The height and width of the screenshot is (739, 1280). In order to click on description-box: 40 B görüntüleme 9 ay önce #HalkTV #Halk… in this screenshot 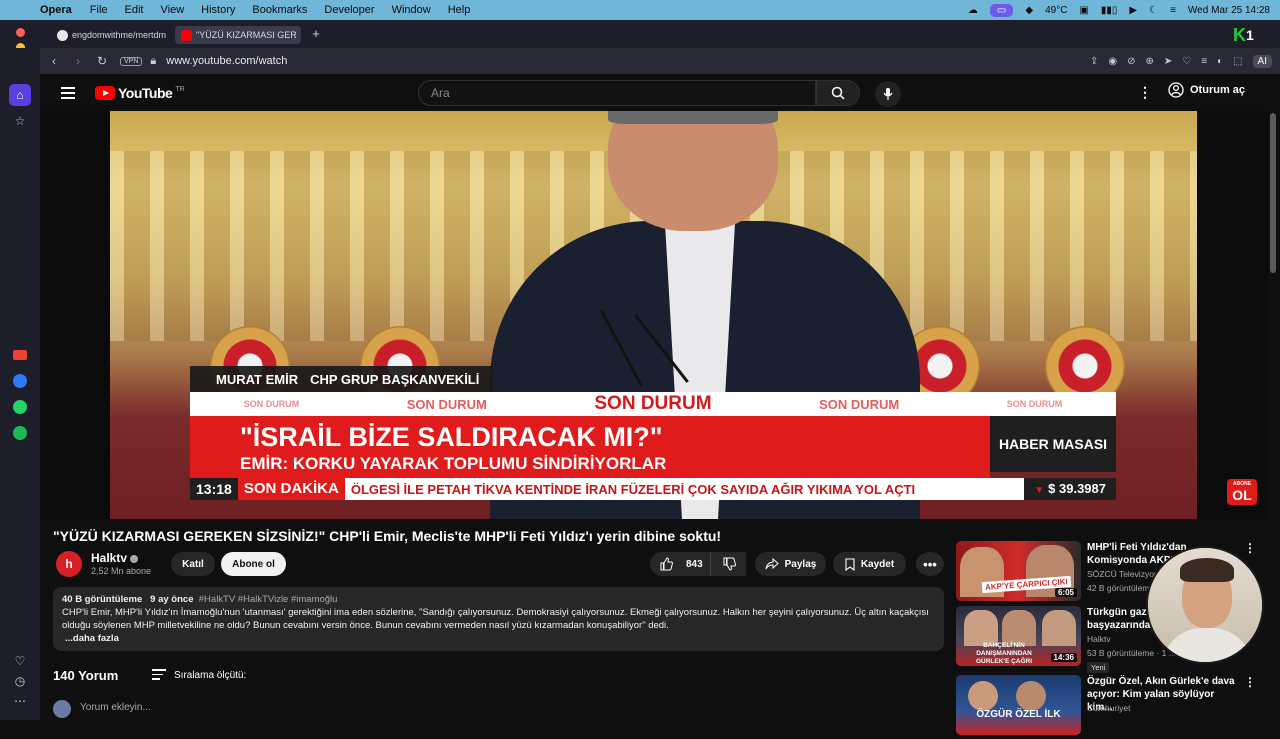, I will do `click(498, 619)`.